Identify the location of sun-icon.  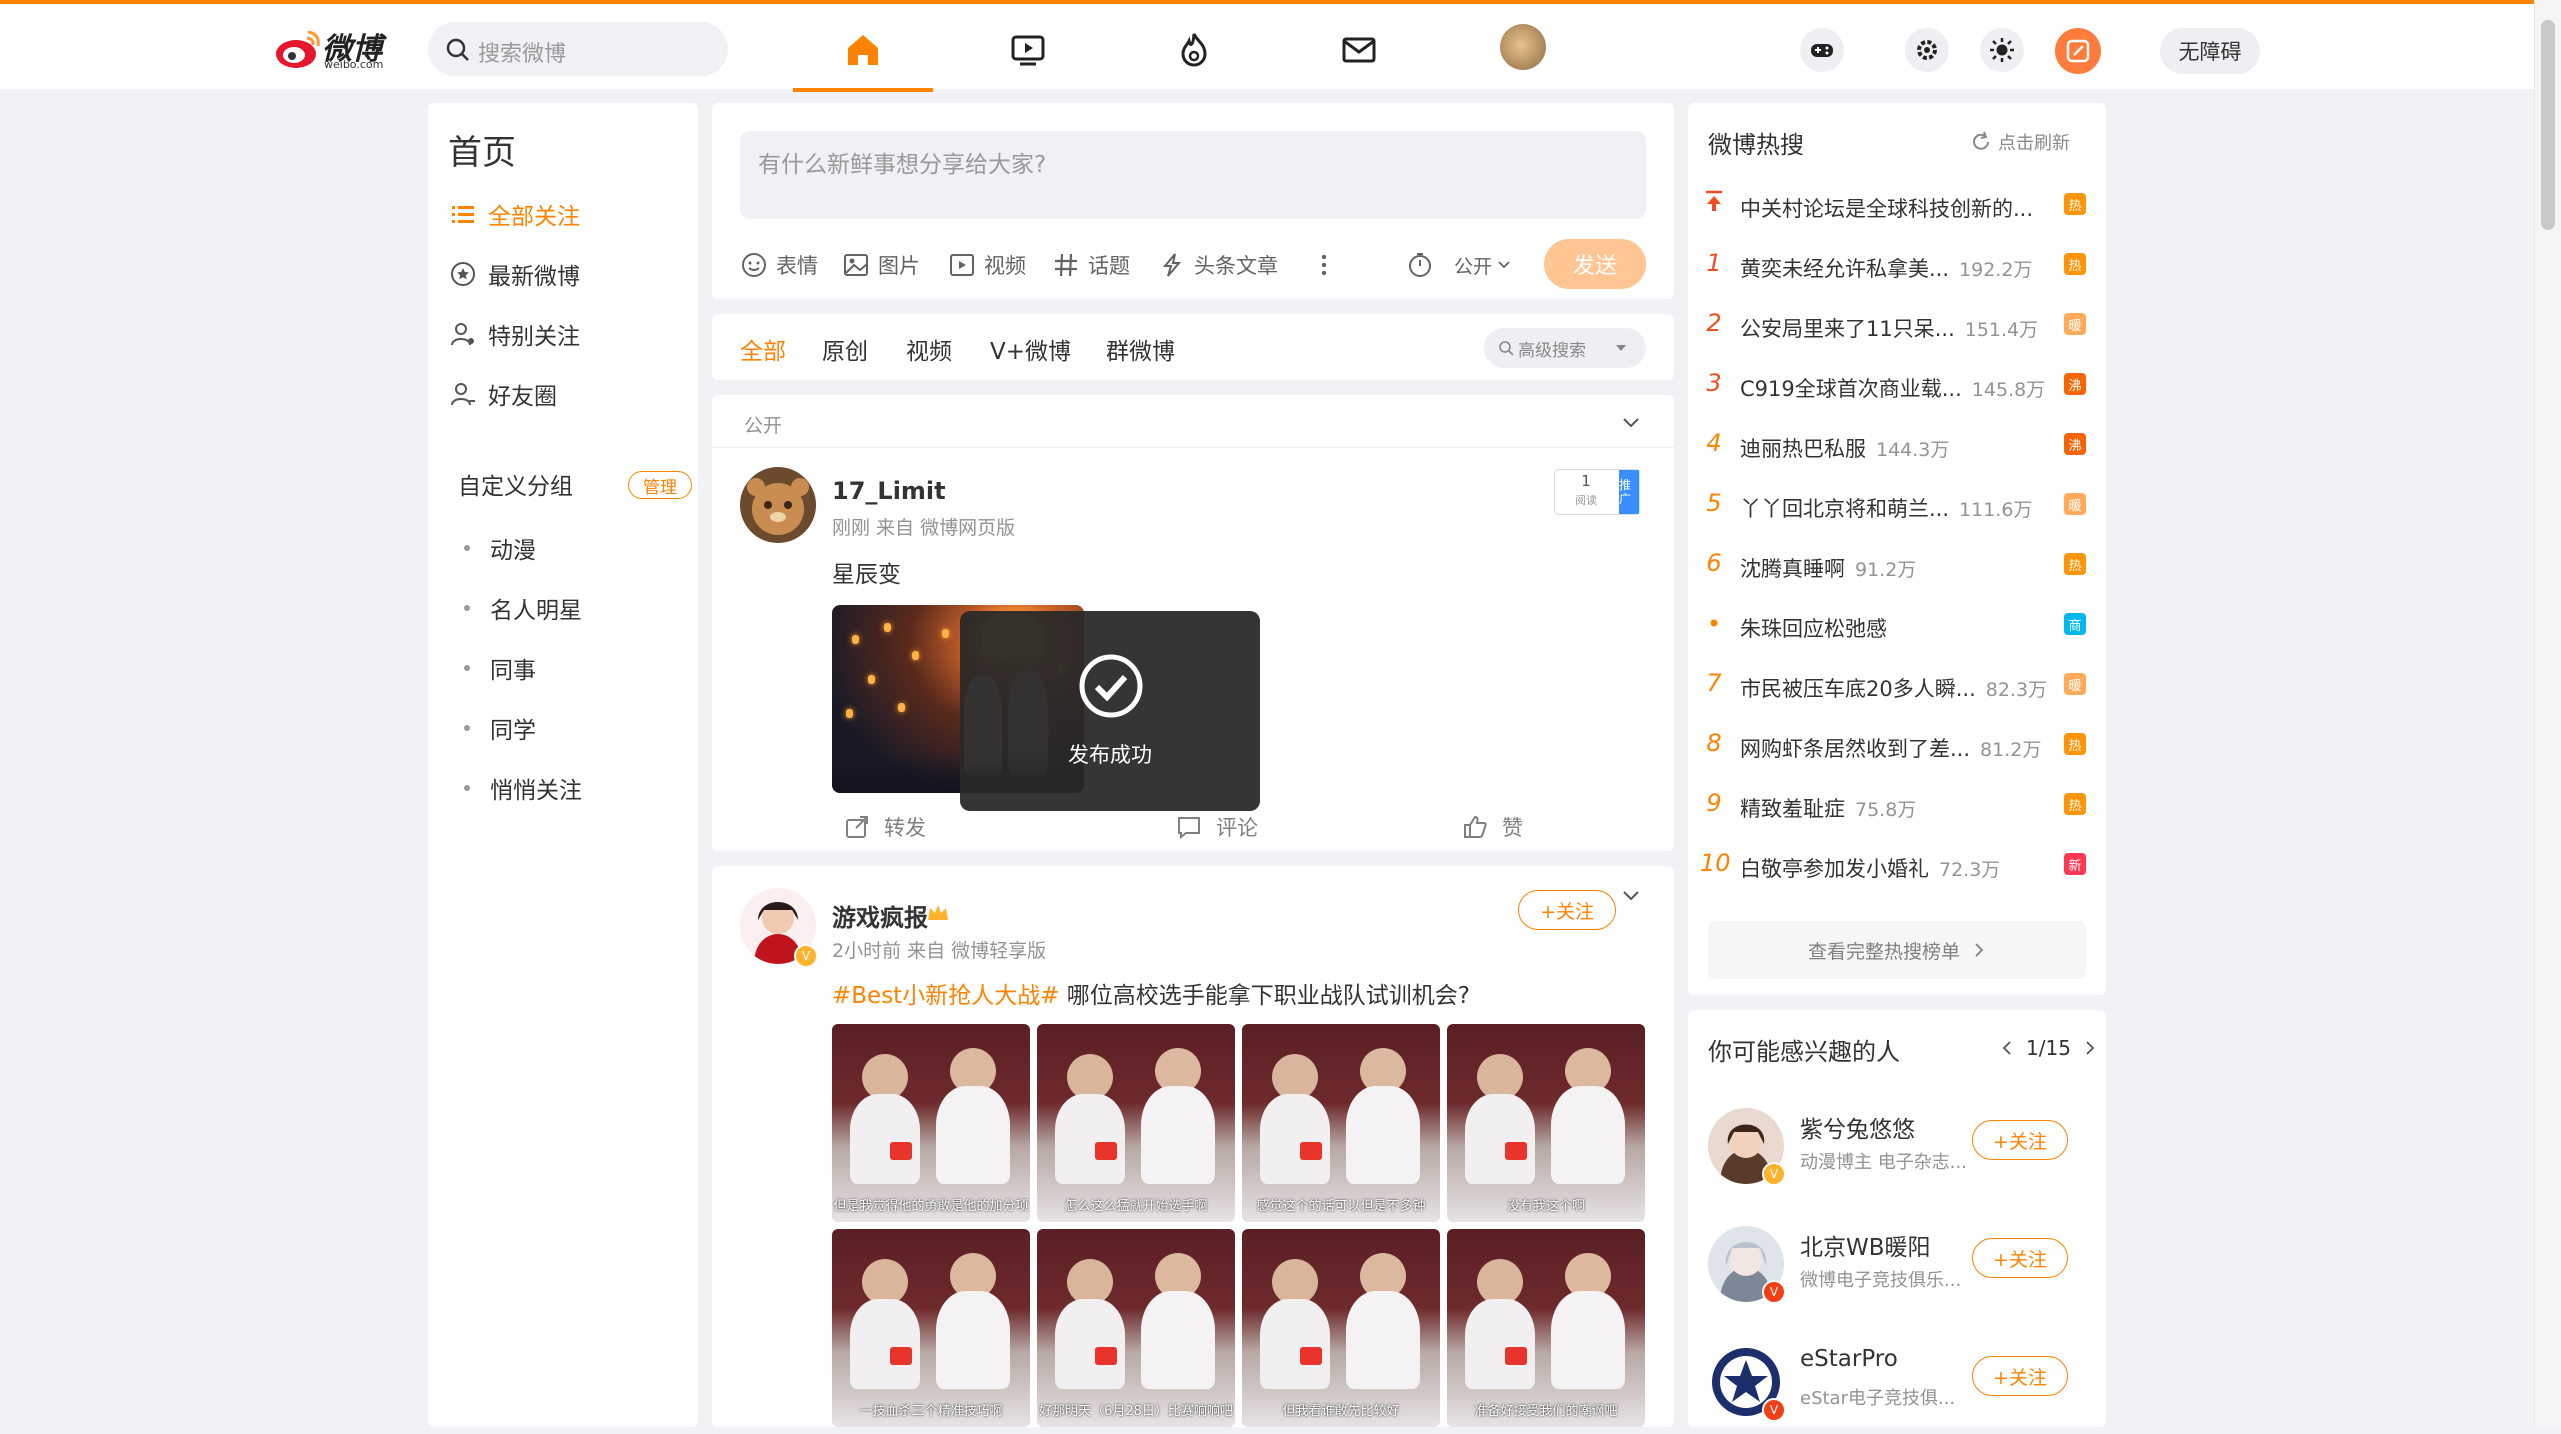
(2002, 50).